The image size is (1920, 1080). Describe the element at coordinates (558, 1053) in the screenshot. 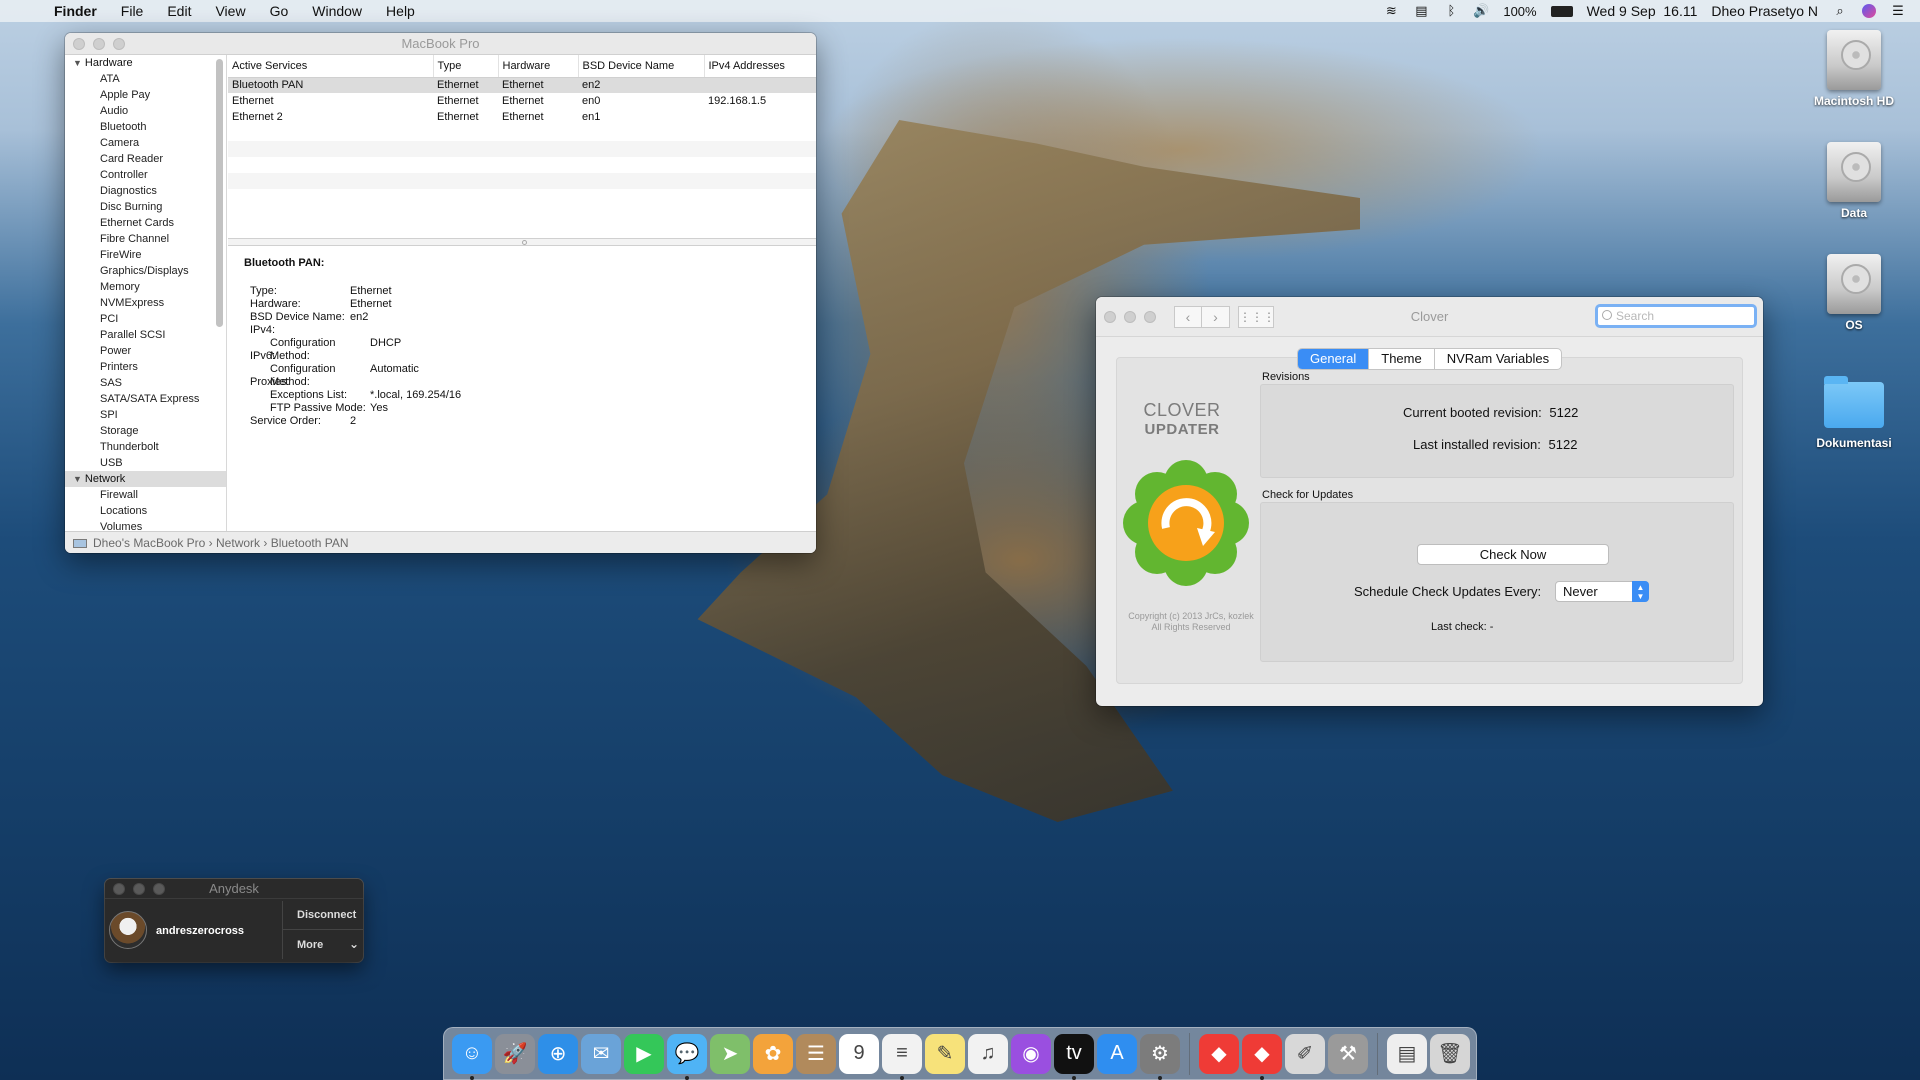

I see `safari-icon: ⊕` at that location.